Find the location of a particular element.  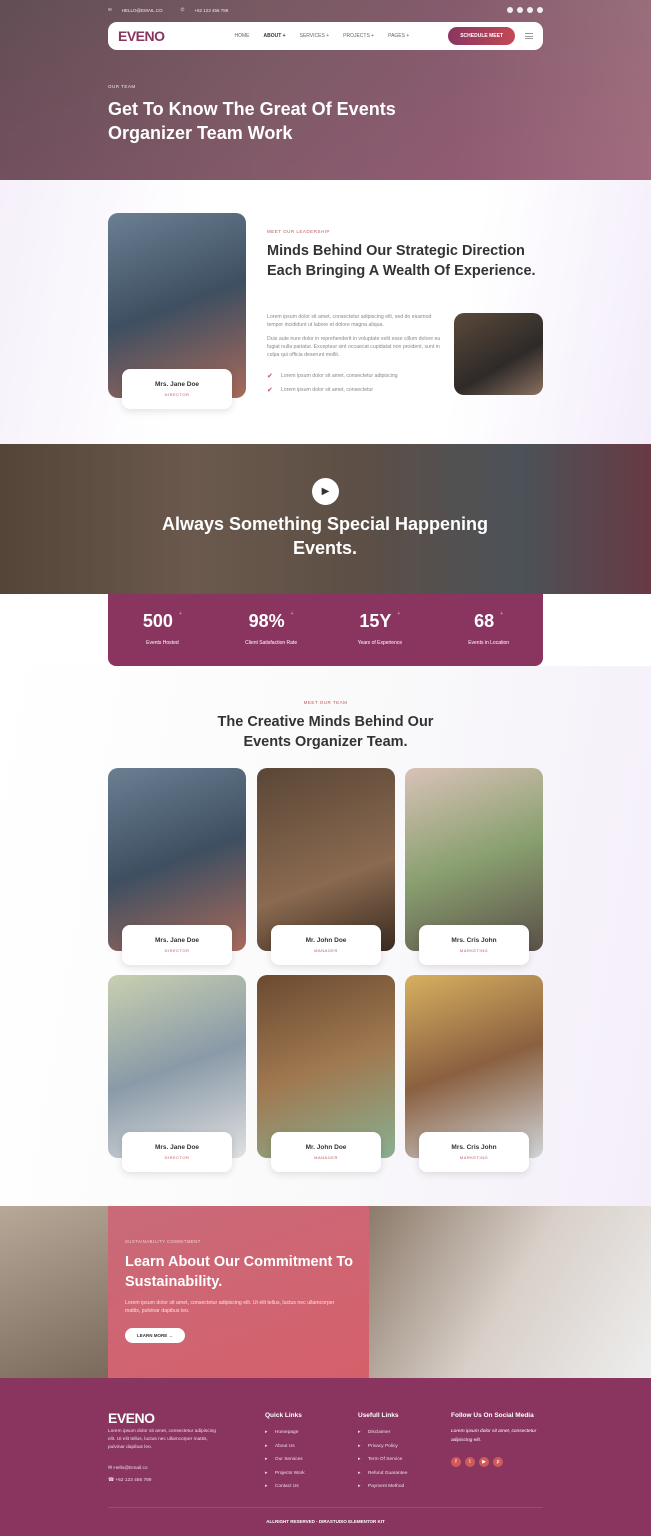

logo: EVENO is located at coordinates (141, 36).